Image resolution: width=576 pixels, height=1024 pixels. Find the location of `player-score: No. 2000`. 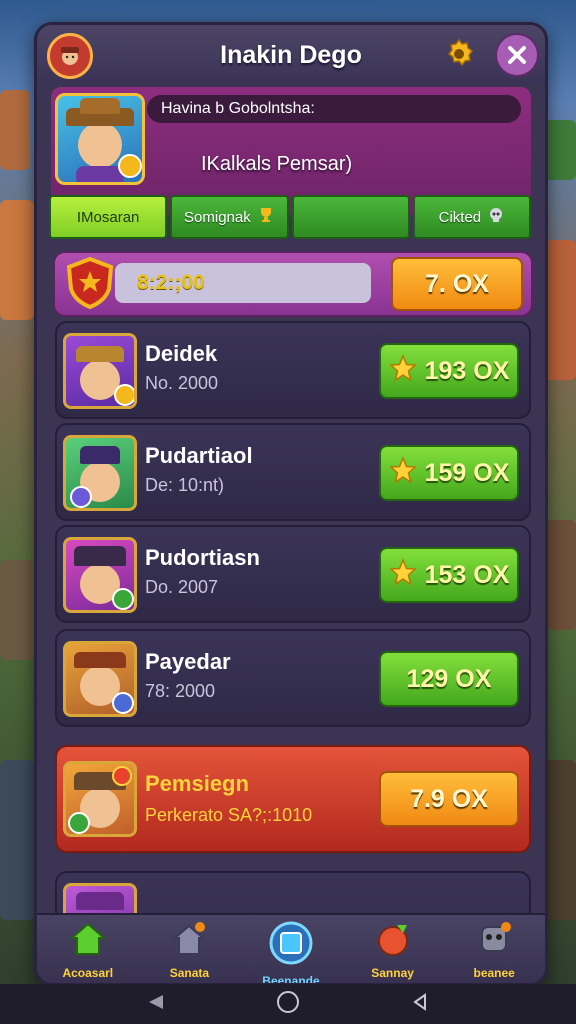

player-score: No. 2000 is located at coordinates (182, 383).